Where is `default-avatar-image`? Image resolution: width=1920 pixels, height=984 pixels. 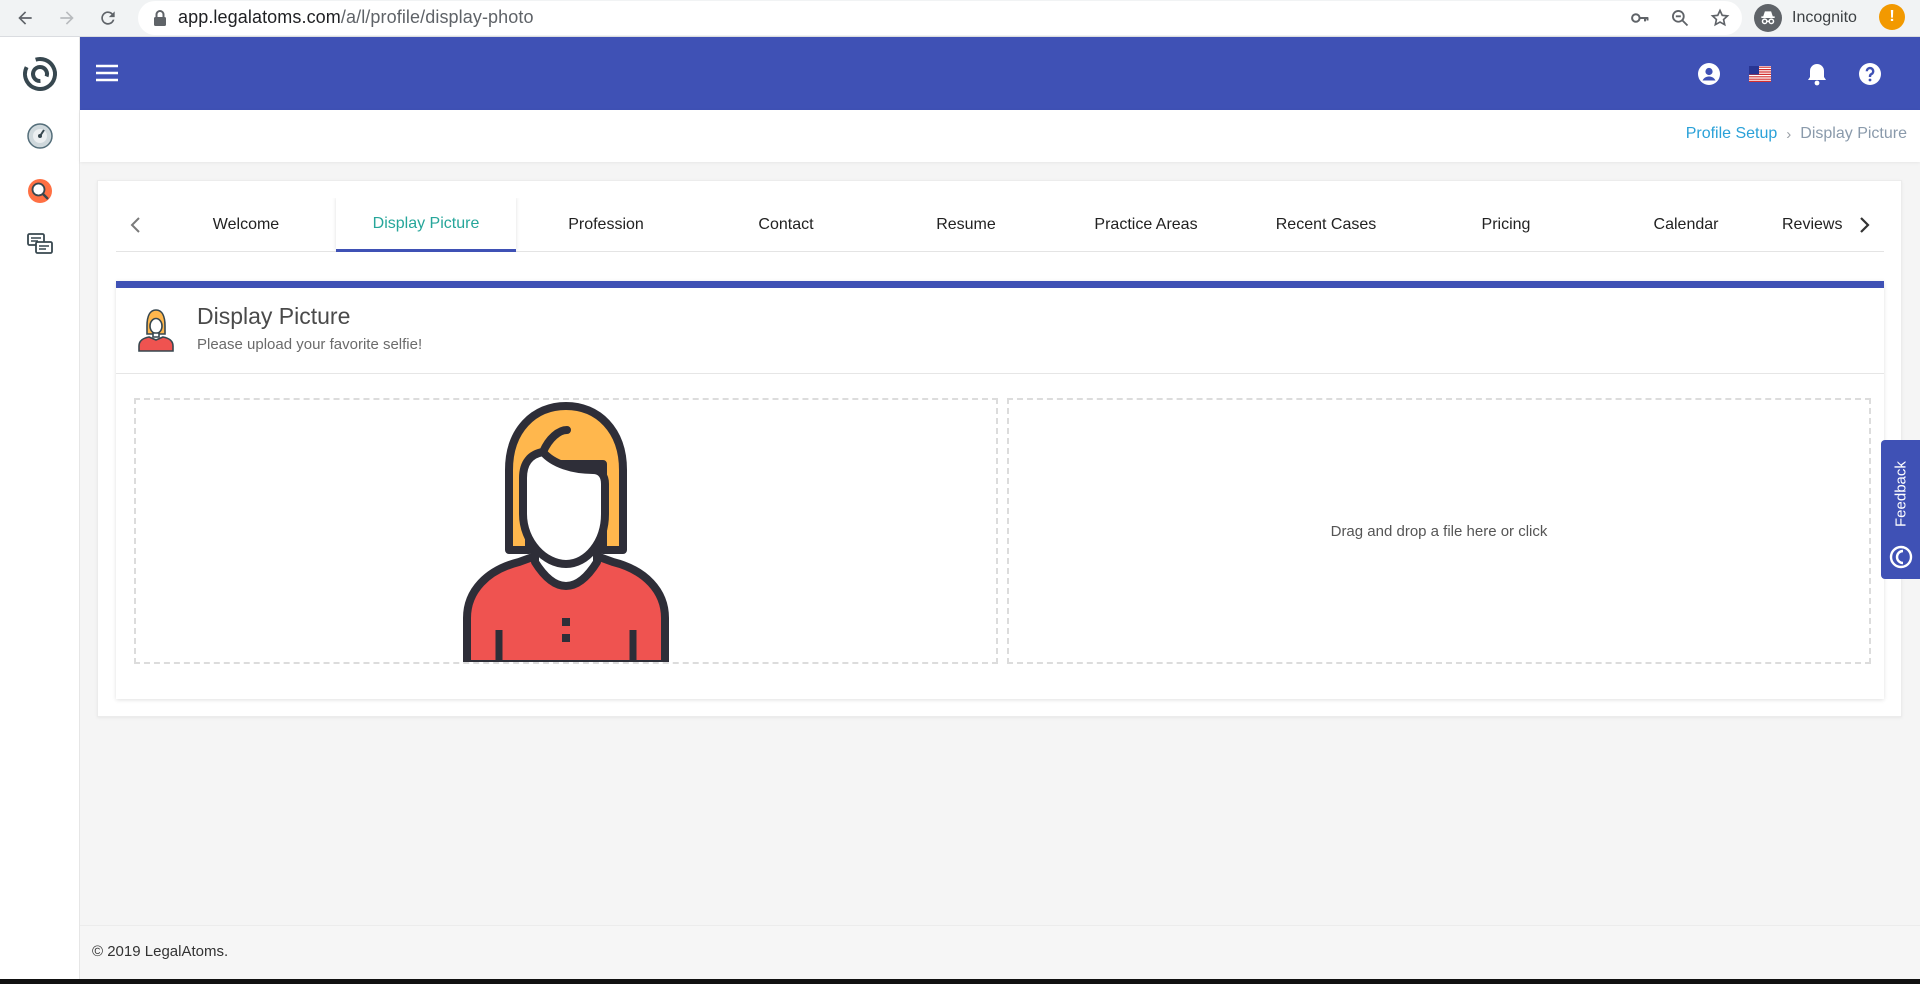
default-avatar-image is located at coordinates (566, 532).